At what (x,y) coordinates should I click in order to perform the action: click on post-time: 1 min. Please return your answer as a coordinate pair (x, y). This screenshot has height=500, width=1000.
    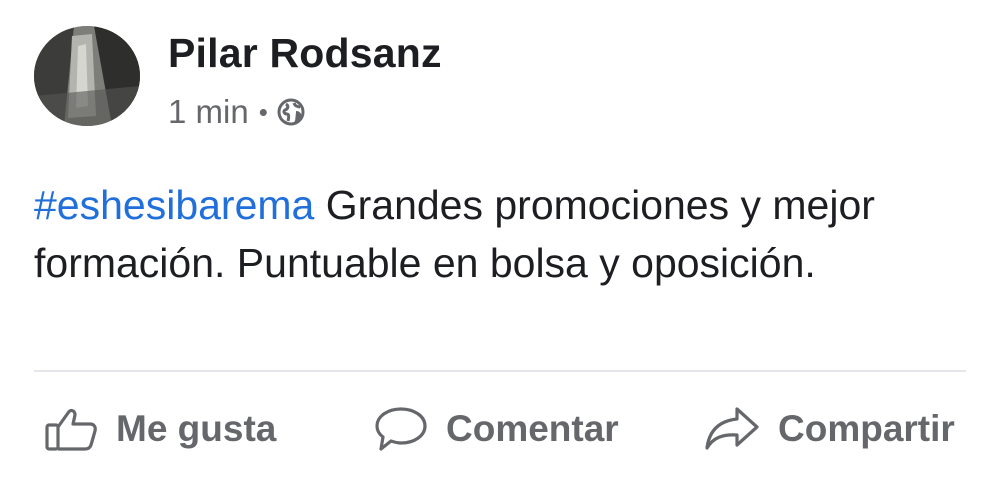
    Looking at the image, I should click on (208, 112).